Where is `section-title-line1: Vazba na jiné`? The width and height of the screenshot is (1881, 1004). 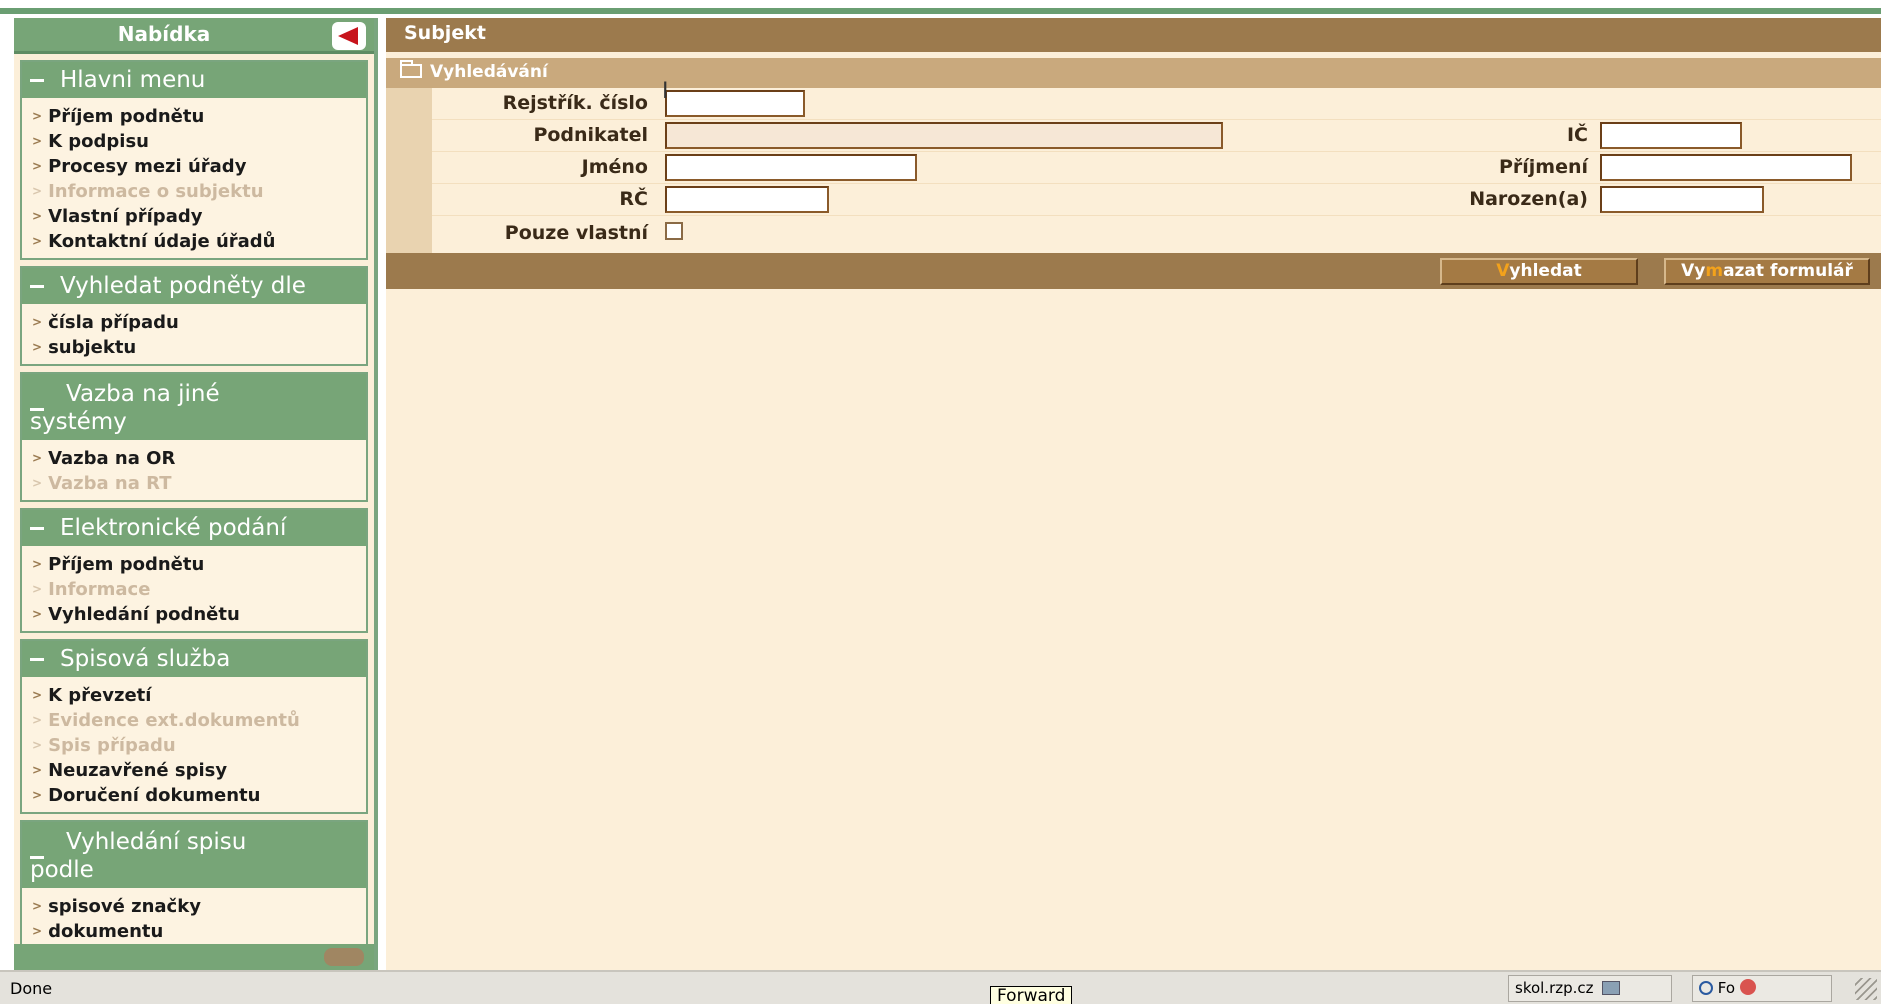
section-title-line1: Vazba na jiné is located at coordinates (143, 394).